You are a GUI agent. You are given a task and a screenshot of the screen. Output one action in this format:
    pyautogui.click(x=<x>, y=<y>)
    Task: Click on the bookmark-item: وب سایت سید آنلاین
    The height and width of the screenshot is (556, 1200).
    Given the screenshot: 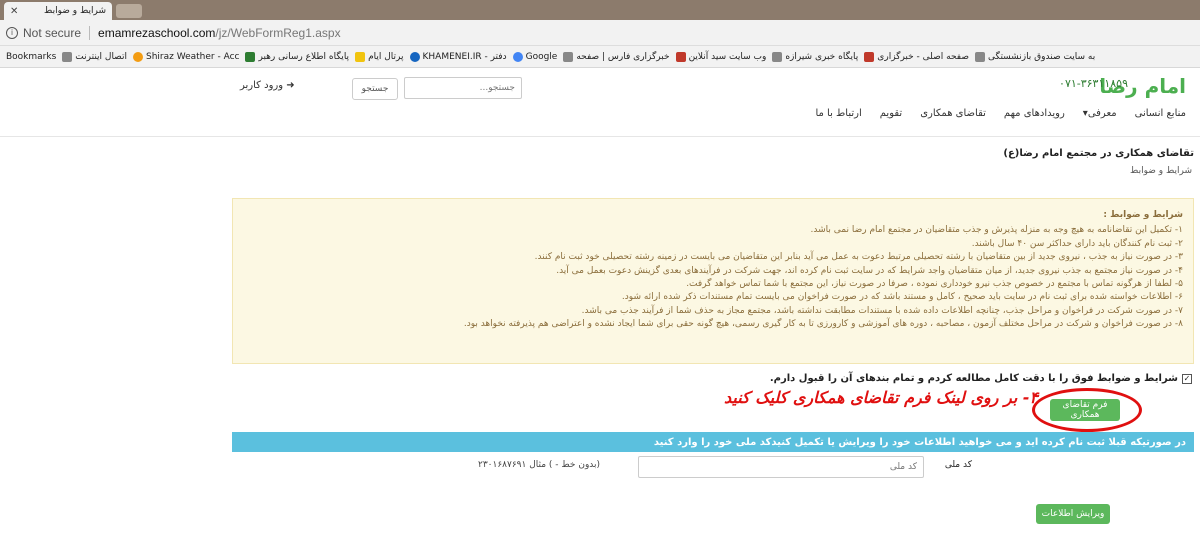 What is the action you would take?
    pyautogui.click(x=721, y=56)
    